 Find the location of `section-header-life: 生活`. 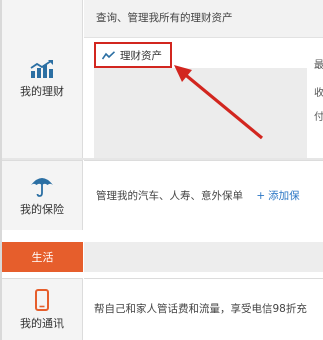

section-header-life: 生活 is located at coordinates (42, 257).